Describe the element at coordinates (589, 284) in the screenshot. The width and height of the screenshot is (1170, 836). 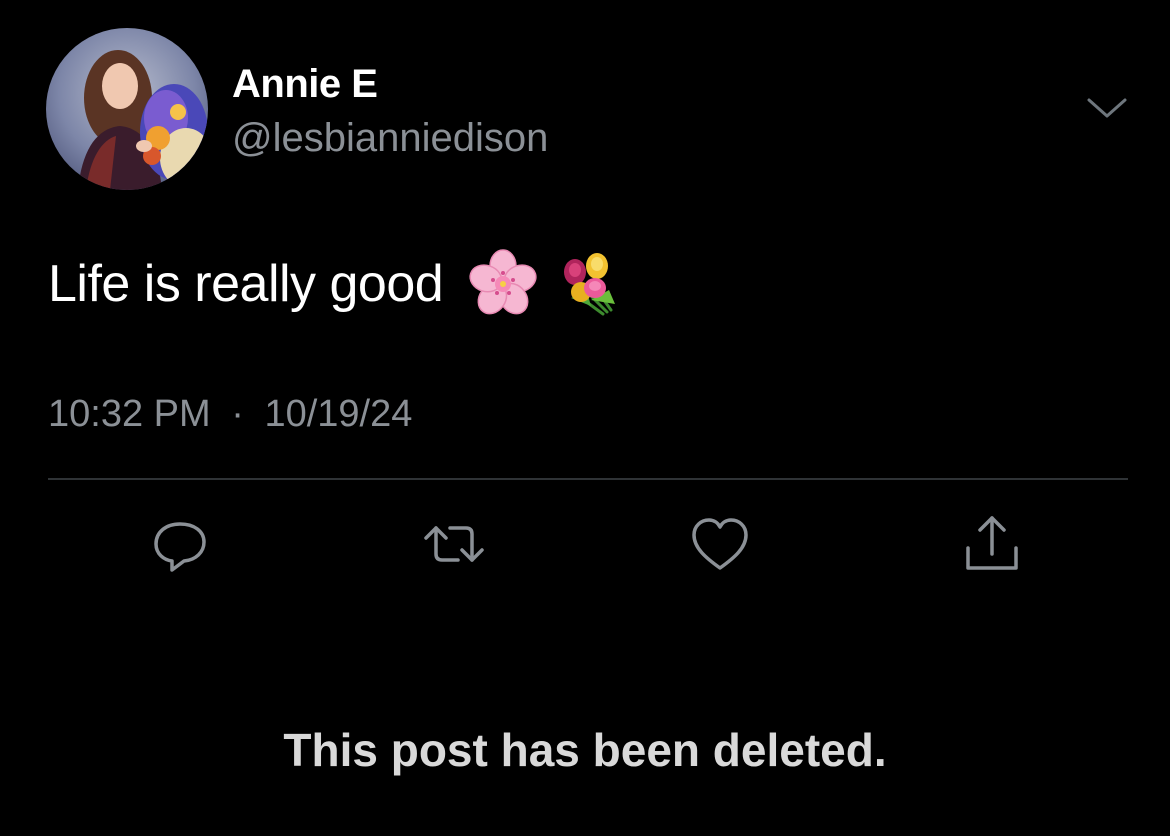
I see `bouquet-emoji` at that location.